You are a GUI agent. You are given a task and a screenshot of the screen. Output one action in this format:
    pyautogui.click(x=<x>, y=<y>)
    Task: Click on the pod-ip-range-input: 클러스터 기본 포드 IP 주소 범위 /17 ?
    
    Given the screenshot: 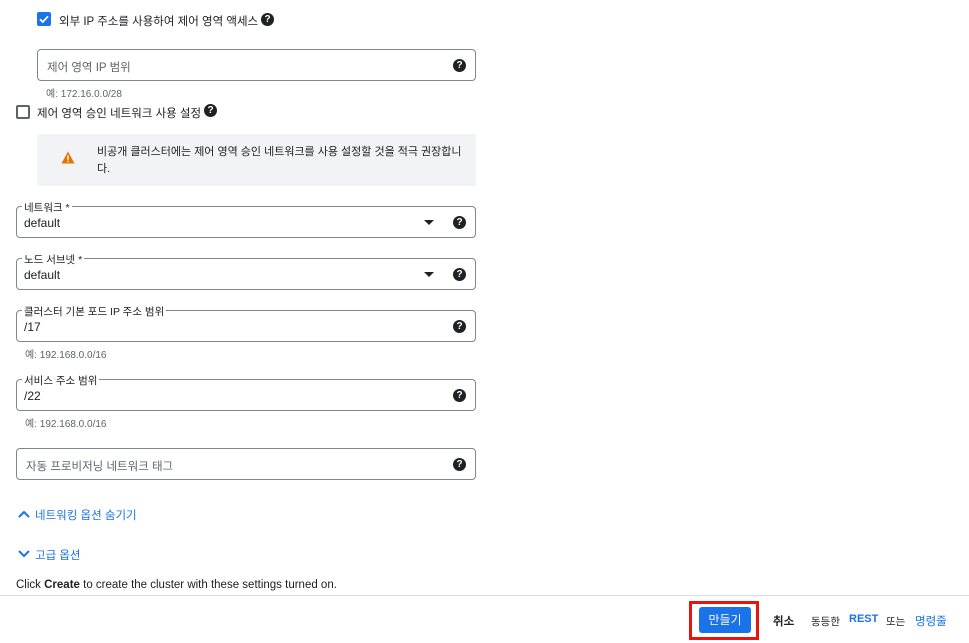 What is the action you would take?
    pyautogui.click(x=246, y=323)
    